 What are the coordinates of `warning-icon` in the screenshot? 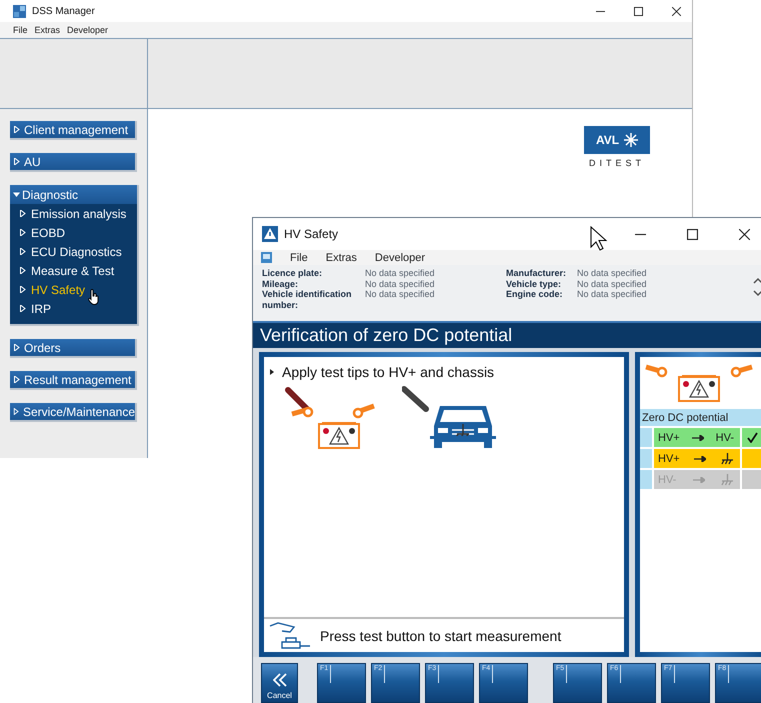 It's located at (270, 234).